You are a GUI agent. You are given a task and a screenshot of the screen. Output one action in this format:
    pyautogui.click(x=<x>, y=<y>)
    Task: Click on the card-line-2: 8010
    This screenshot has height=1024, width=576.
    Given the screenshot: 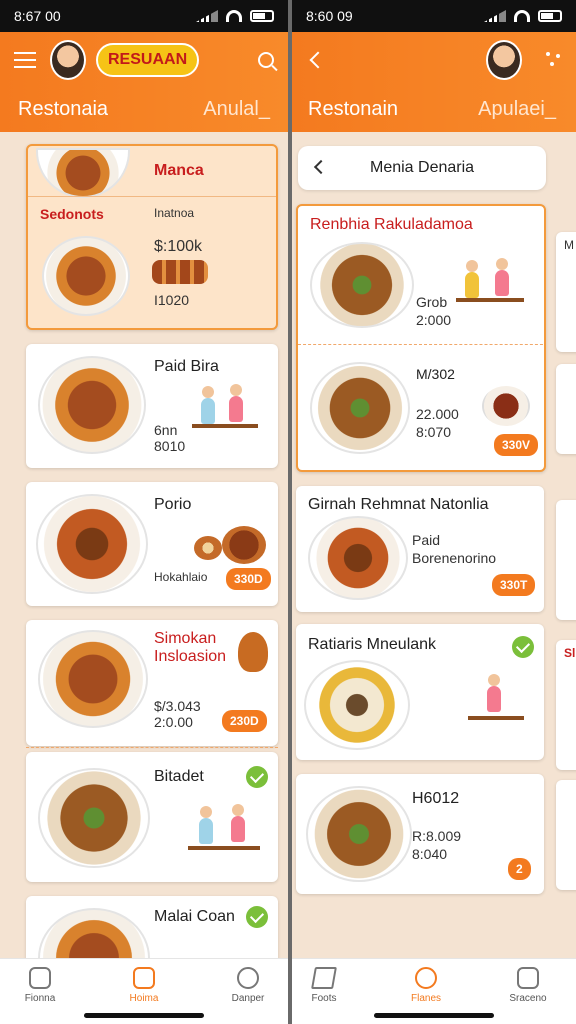 What is the action you would take?
    pyautogui.click(x=170, y=446)
    